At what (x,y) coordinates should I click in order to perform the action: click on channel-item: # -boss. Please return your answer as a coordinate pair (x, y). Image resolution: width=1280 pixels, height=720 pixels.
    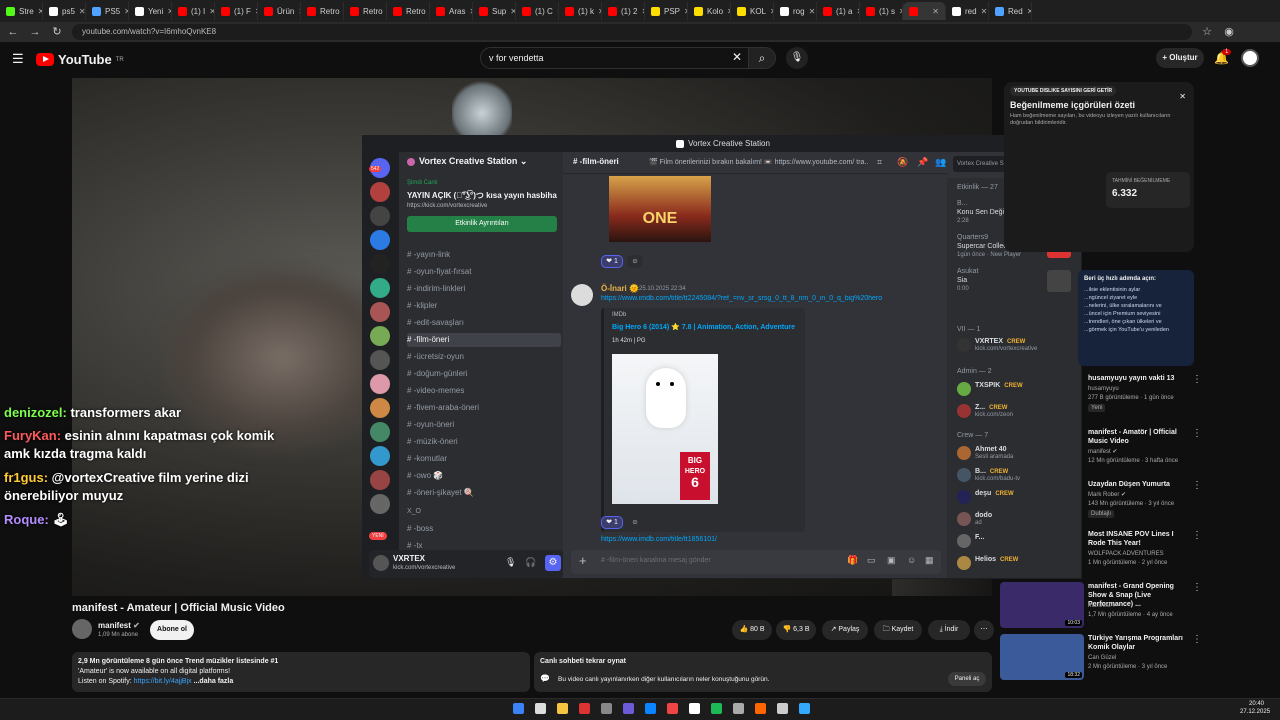
    Looking at the image, I should click on (420, 529).